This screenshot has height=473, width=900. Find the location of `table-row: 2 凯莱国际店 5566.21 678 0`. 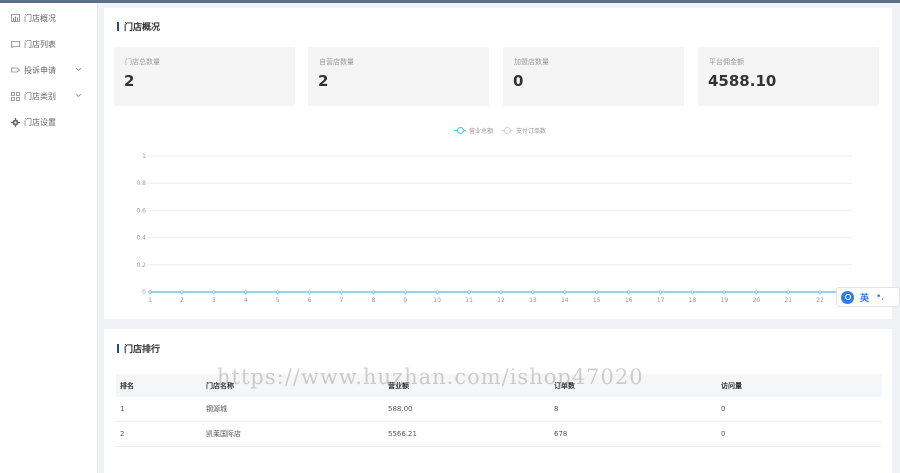

table-row: 2 凯莱国际店 5566.21 678 0 is located at coordinates (499, 434).